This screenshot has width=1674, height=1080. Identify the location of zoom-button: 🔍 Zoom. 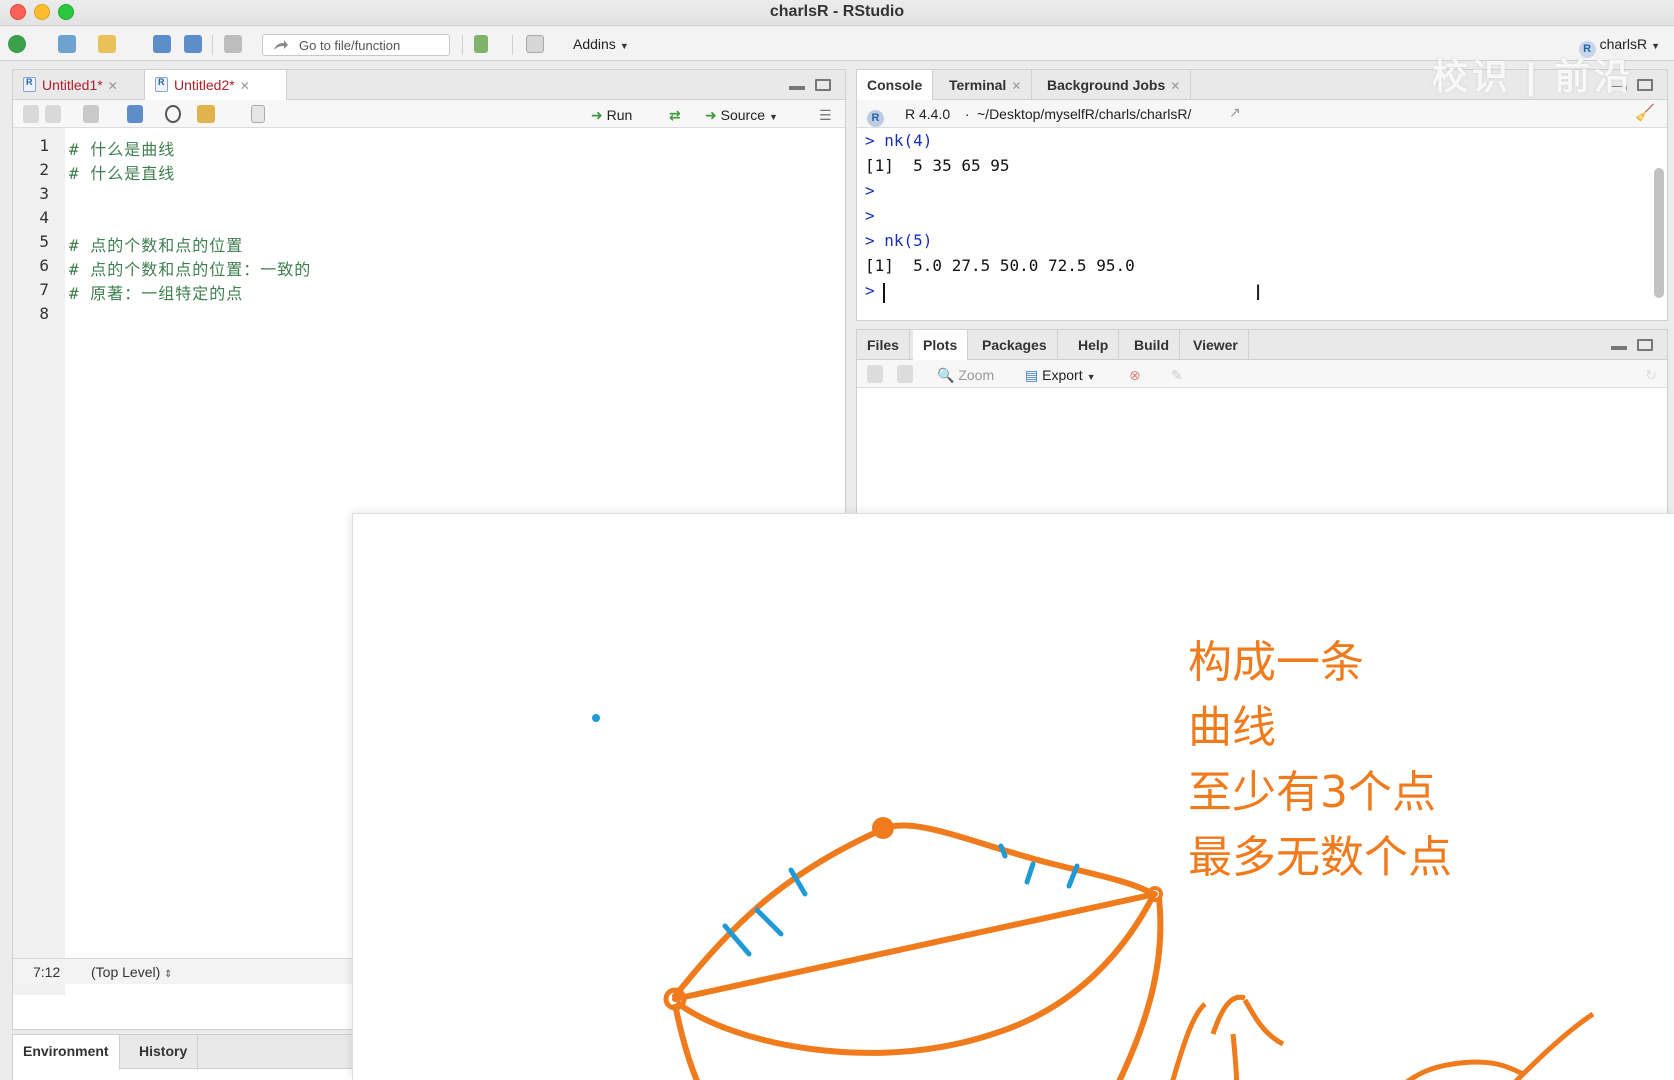
(965, 375).